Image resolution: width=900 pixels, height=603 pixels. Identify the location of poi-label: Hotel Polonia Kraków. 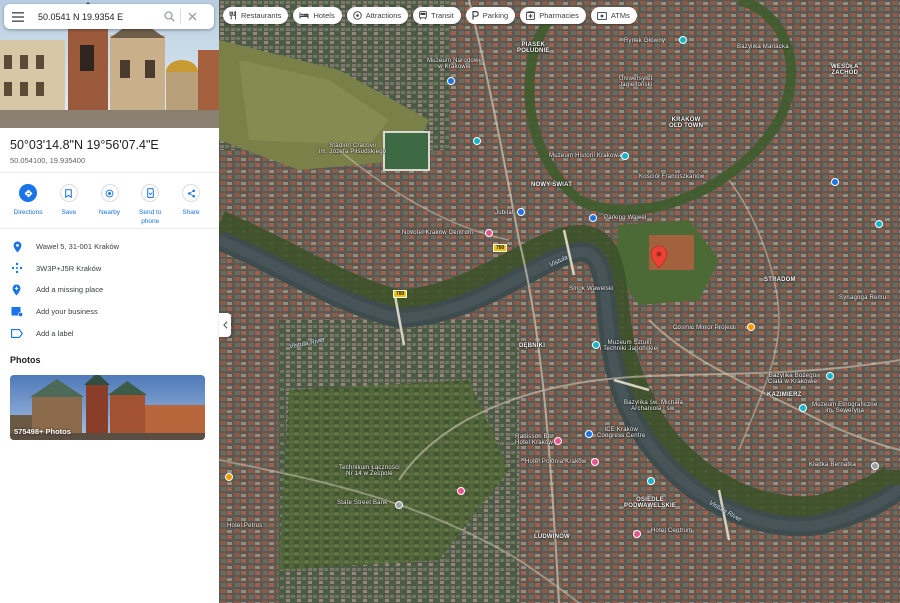
(555, 462).